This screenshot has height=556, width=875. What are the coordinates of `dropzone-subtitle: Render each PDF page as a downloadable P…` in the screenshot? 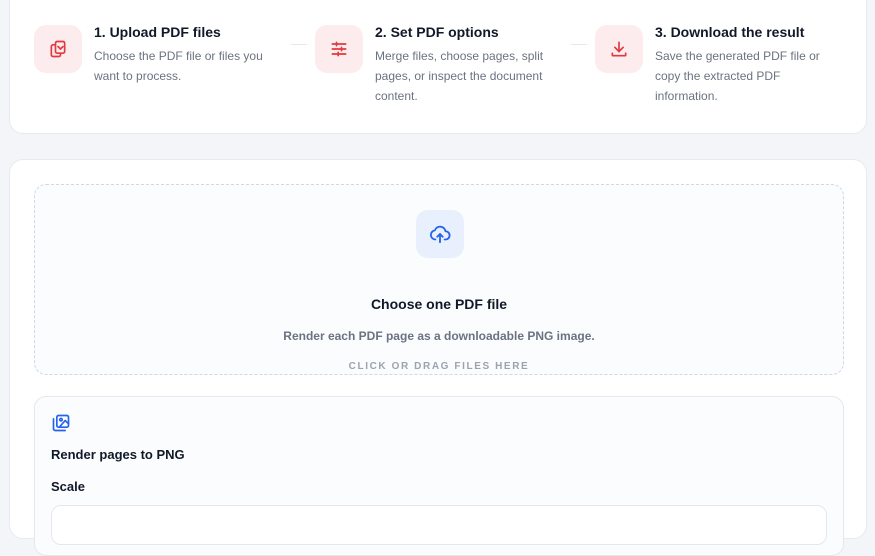 It's located at (439, 336).